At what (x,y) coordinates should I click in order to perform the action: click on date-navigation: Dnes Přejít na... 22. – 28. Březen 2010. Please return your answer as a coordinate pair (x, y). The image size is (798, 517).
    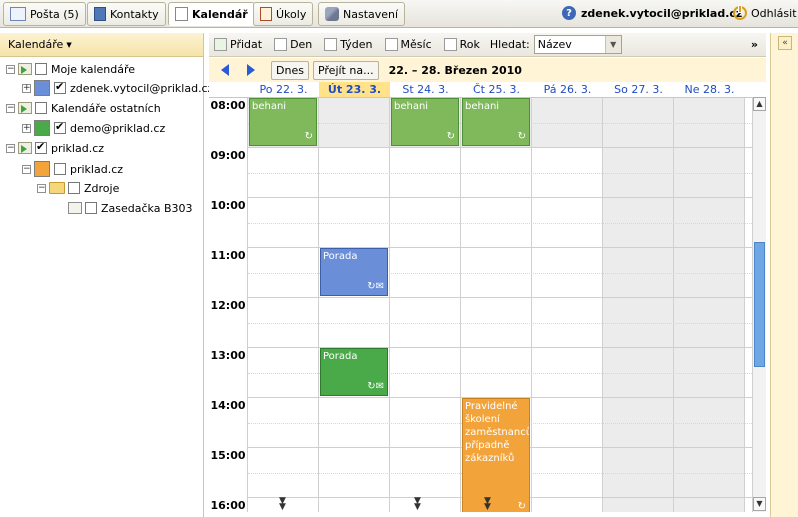
    Looking at the image, I should click on (487, 70).